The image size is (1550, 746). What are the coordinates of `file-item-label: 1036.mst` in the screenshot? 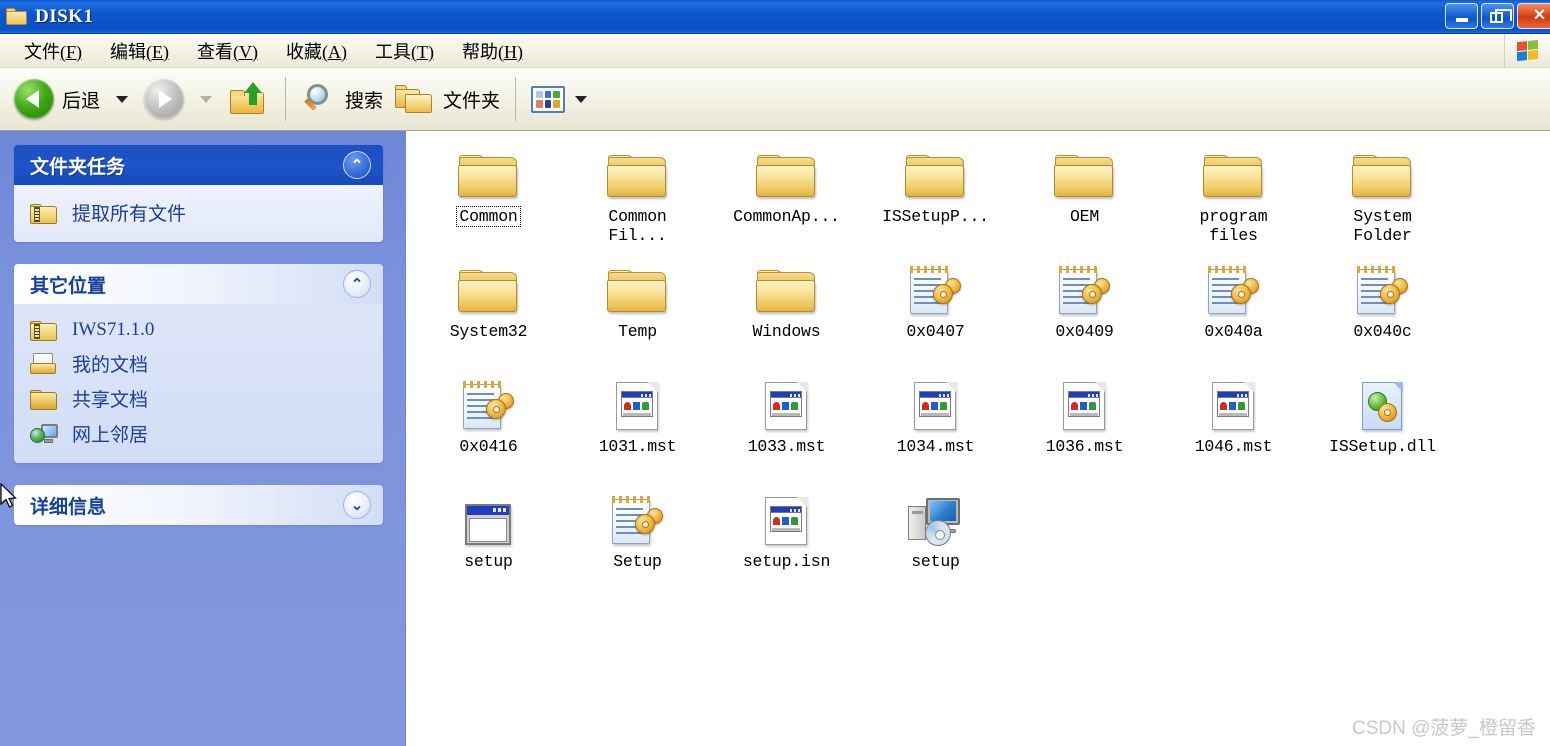 It's located at (1084, 446).